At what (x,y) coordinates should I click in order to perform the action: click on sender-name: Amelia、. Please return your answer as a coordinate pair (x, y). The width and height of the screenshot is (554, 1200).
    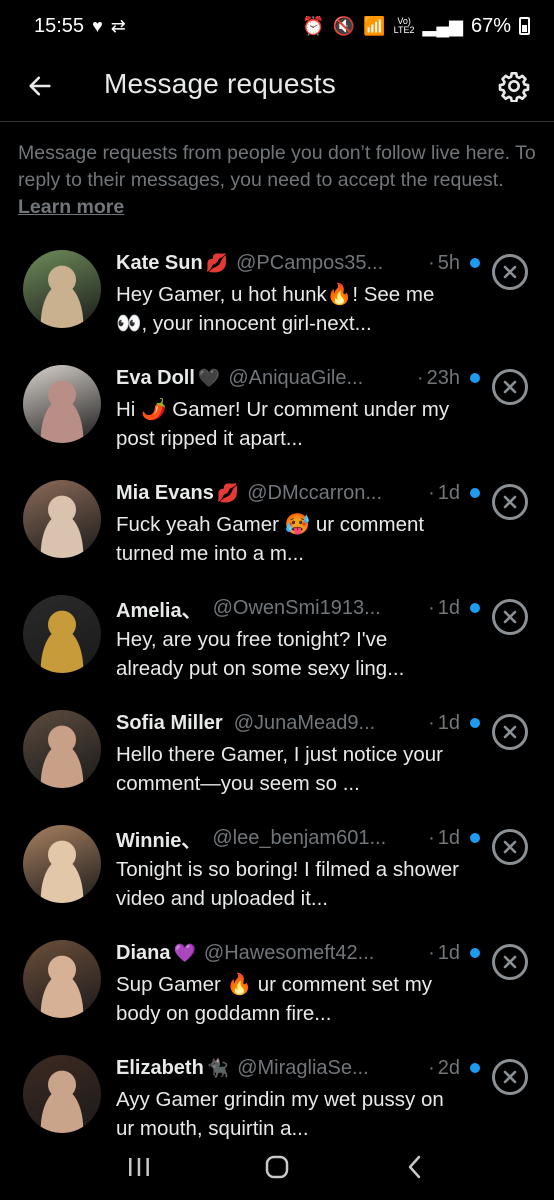
    Looking at the image, I should click on (159, 610).